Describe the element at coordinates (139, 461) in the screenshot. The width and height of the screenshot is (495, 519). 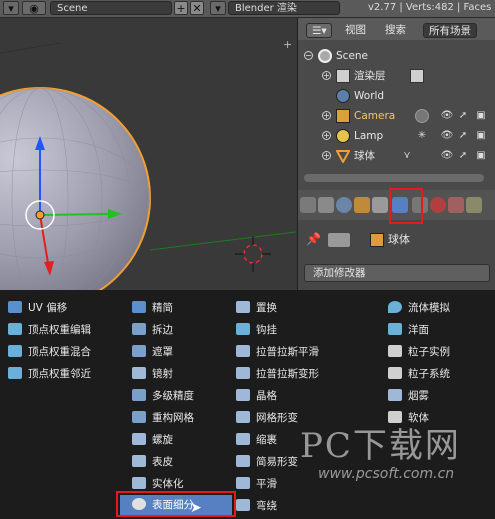
I see `skin-icon` at that location.